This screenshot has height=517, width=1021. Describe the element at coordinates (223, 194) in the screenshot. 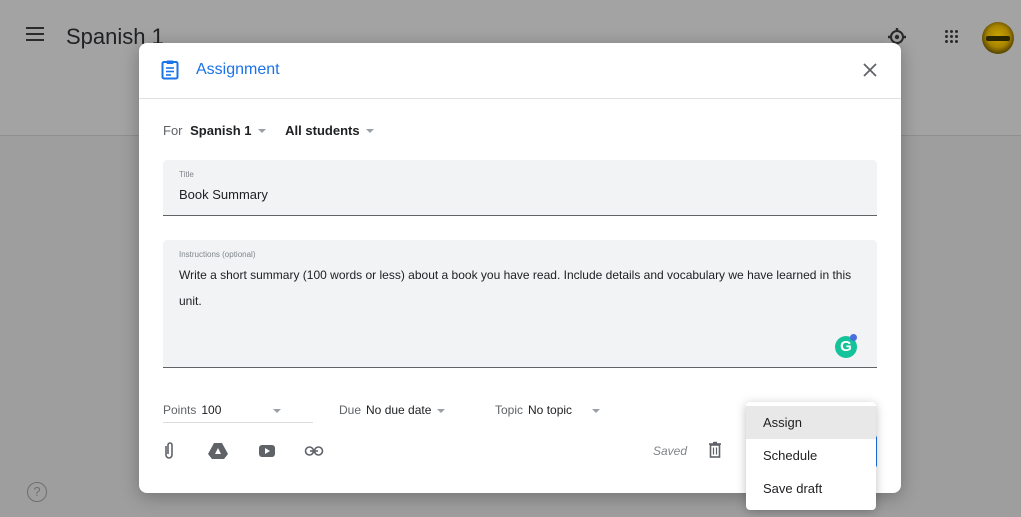

I see `title-input: Book Summary` at that location.